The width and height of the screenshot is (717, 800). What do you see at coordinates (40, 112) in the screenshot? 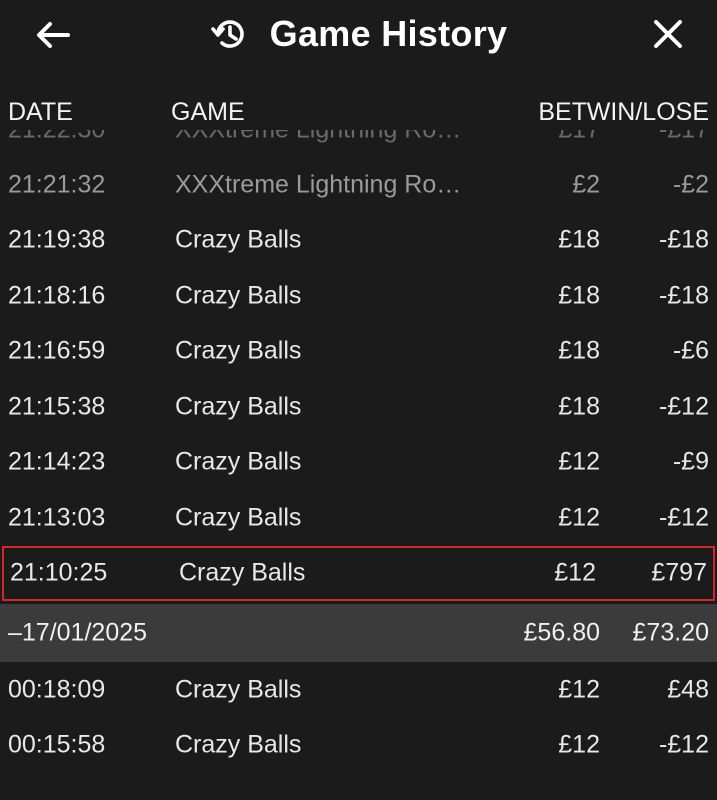
I see `column-header-date: DATE` at bounding box center [40, 112].